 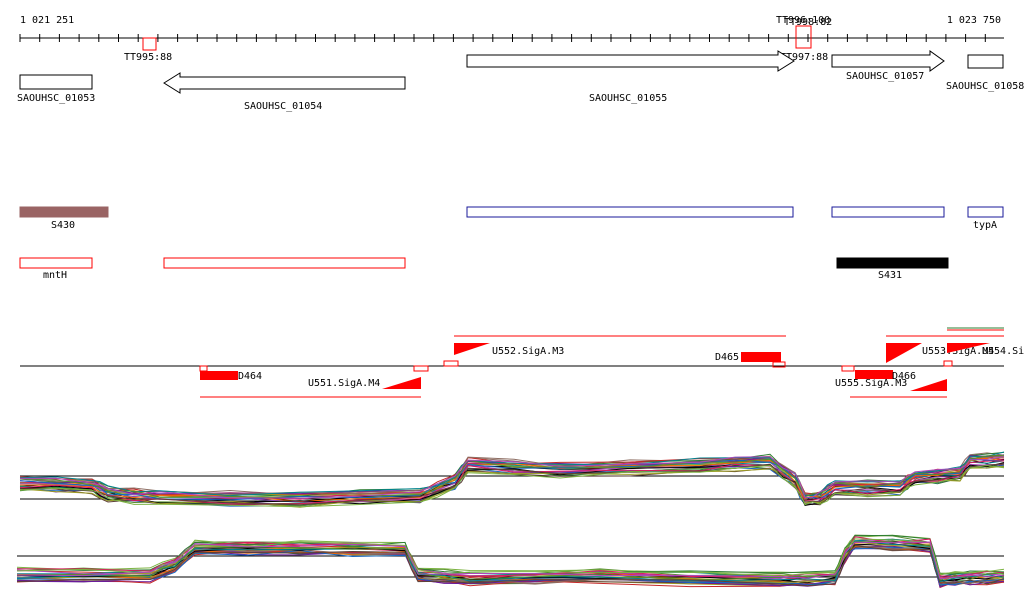 I want to click on downshift-d465, so click(x=761, y=357).